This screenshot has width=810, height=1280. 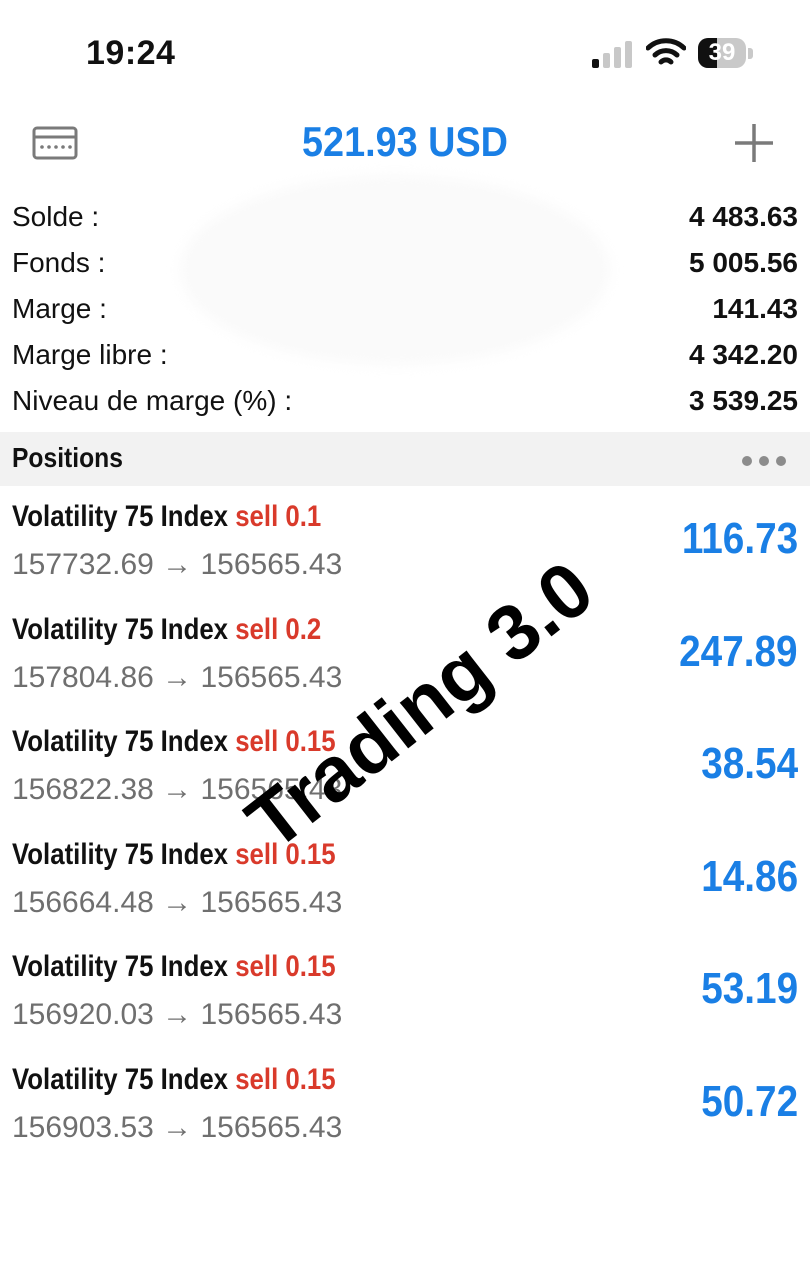 What do you see at coordinates (59, 262) in the screenshot?
I see `summary-label: Fonds :` at bounding box center [59, 262].